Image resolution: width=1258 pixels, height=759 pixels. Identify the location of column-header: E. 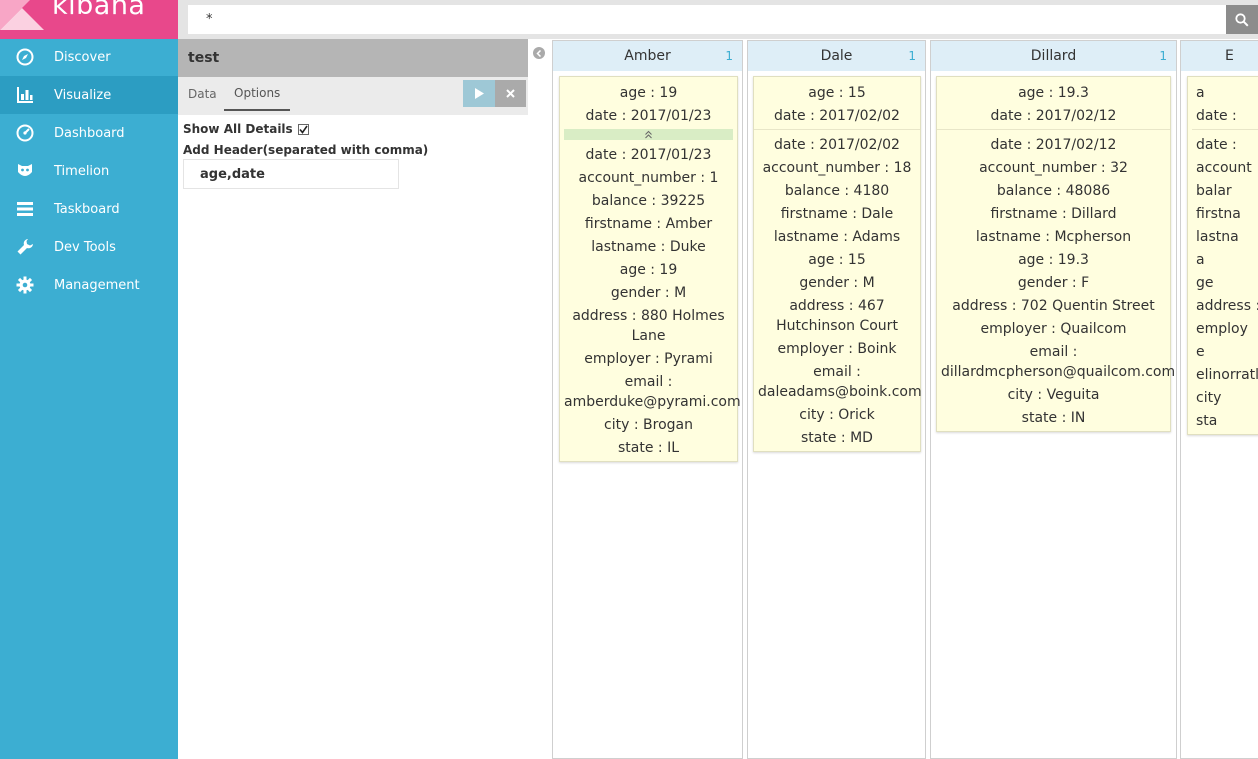
(1219, 55).